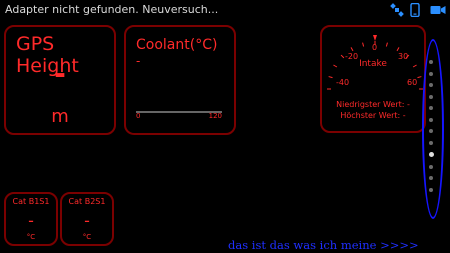  I want to click on gauge-tick-label-3: 0, so click(374, 47).